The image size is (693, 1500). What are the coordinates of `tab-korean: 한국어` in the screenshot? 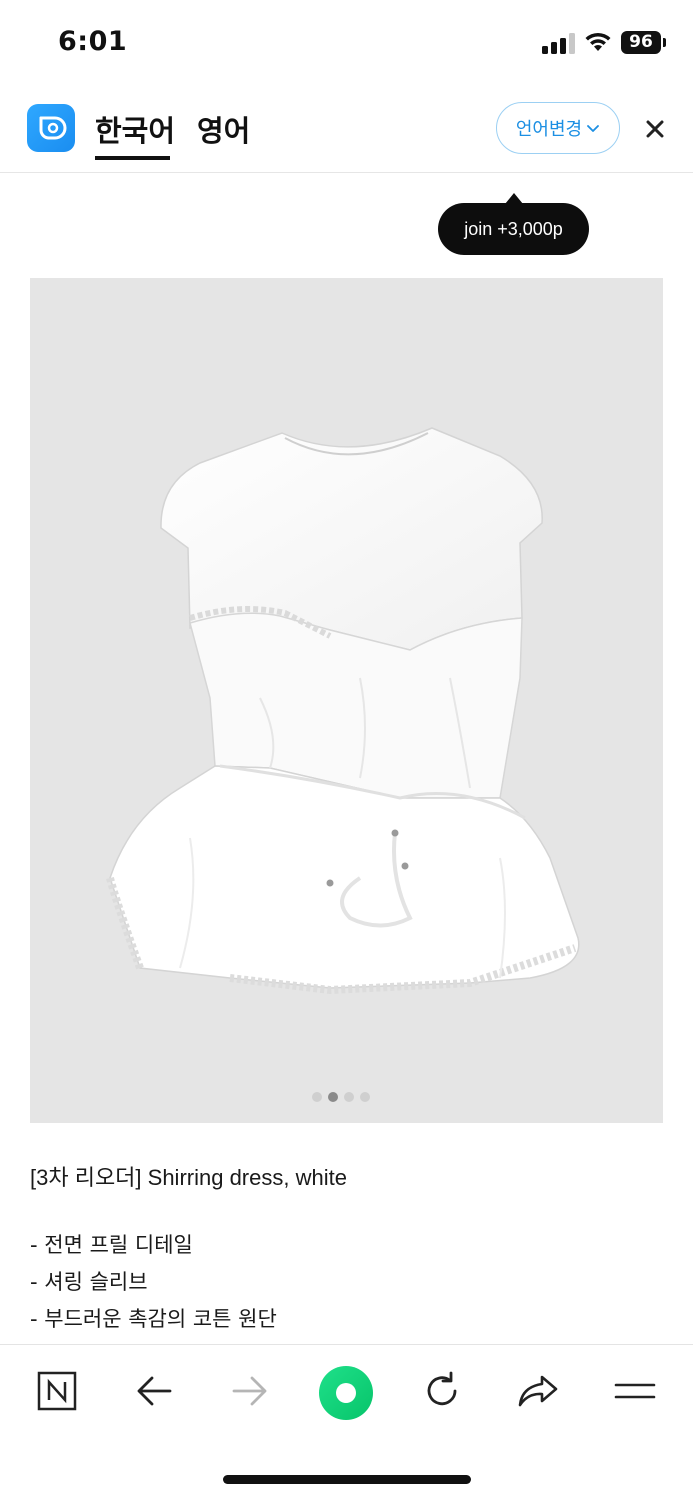 It's located at (135, 129).